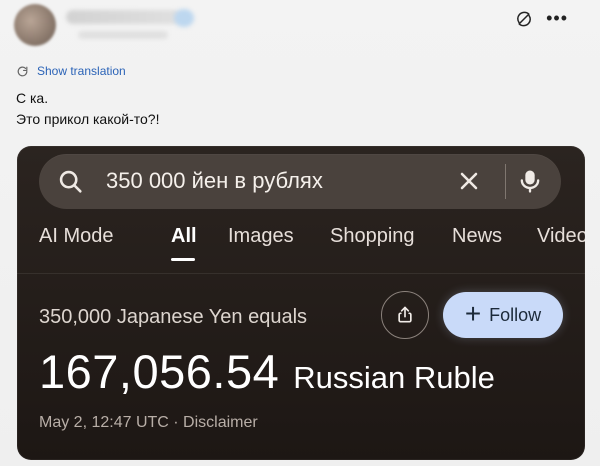  I want to click on tab-ai-mode: AI Mode, so click(76, 236).